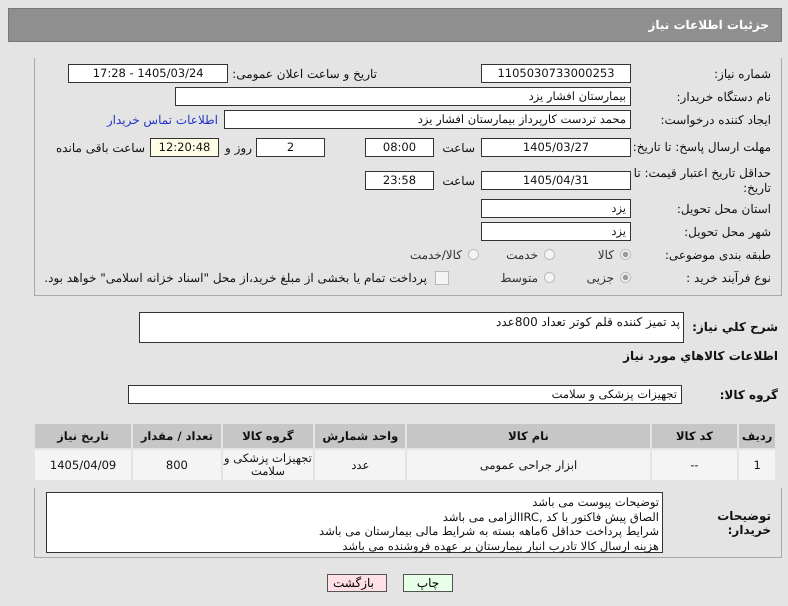 Image resolution: width=788 pixels, height=606 pixels. What do you see at coordinates (757, 465) in the screenshot?
I see `table-cell: 1` at bounding box center [757, 465].